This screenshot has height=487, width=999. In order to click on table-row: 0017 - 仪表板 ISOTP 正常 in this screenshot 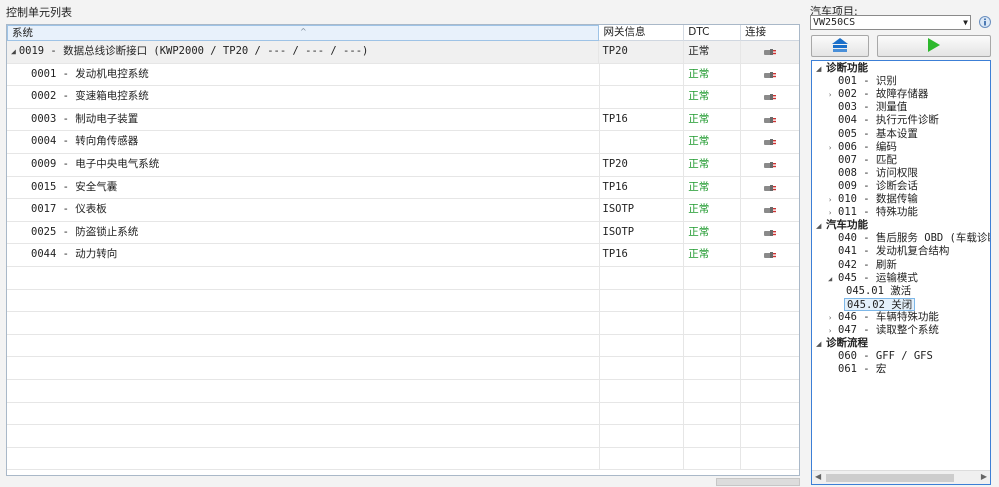, I will do `click(403, 210)`.